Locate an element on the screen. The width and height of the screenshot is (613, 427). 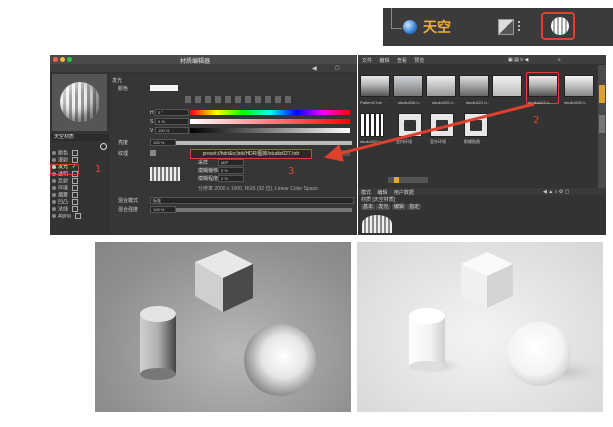
render-scene-light is located at coordinates (505, 319).